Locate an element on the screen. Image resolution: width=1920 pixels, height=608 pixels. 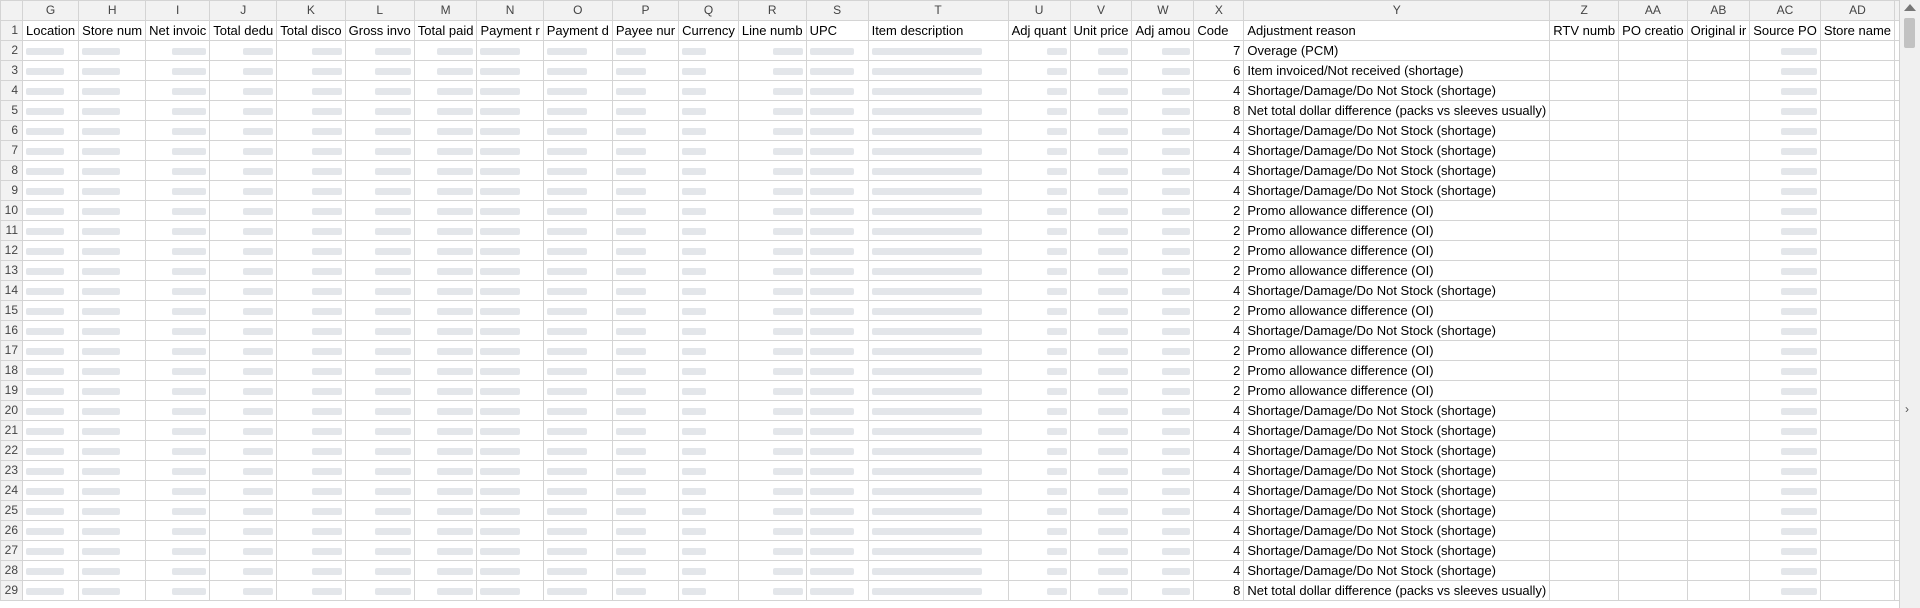
header-cell-w: Adj amou is located at coordinates (1163, 30).